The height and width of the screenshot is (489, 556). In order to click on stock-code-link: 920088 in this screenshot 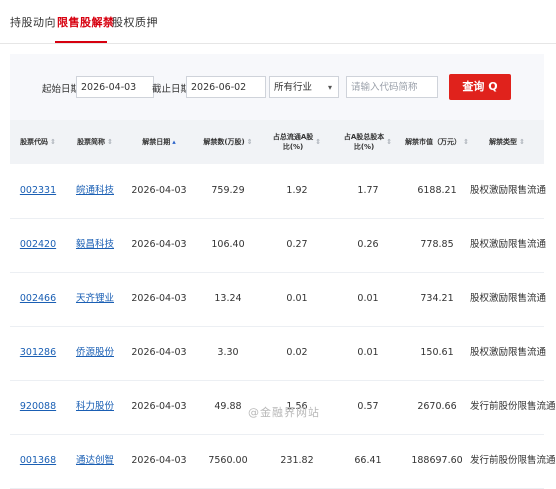, I will do `click(38, 406)`.